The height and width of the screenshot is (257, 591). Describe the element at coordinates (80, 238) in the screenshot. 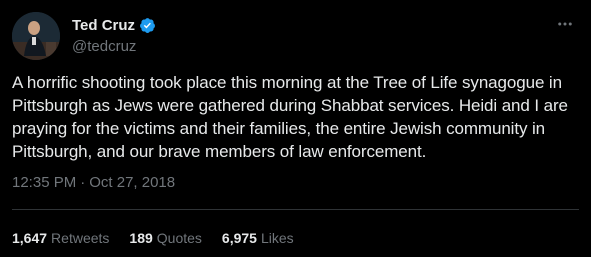

I see `retweets-label: Retweets` at that location.